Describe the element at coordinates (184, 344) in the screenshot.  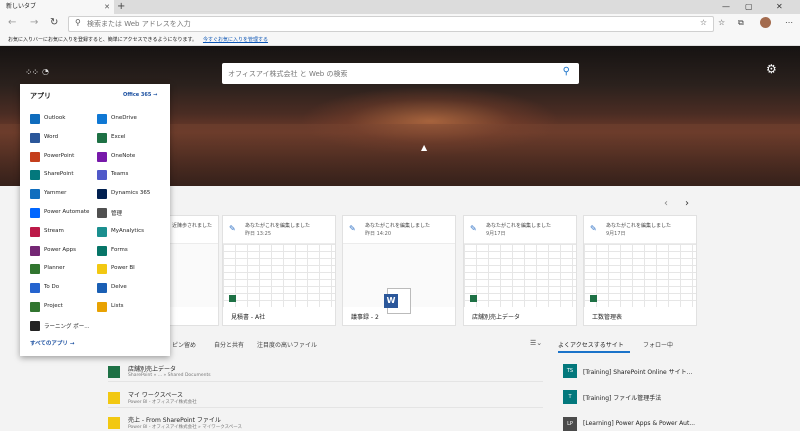
I see `tab-pinned: ピン留め` at that location.